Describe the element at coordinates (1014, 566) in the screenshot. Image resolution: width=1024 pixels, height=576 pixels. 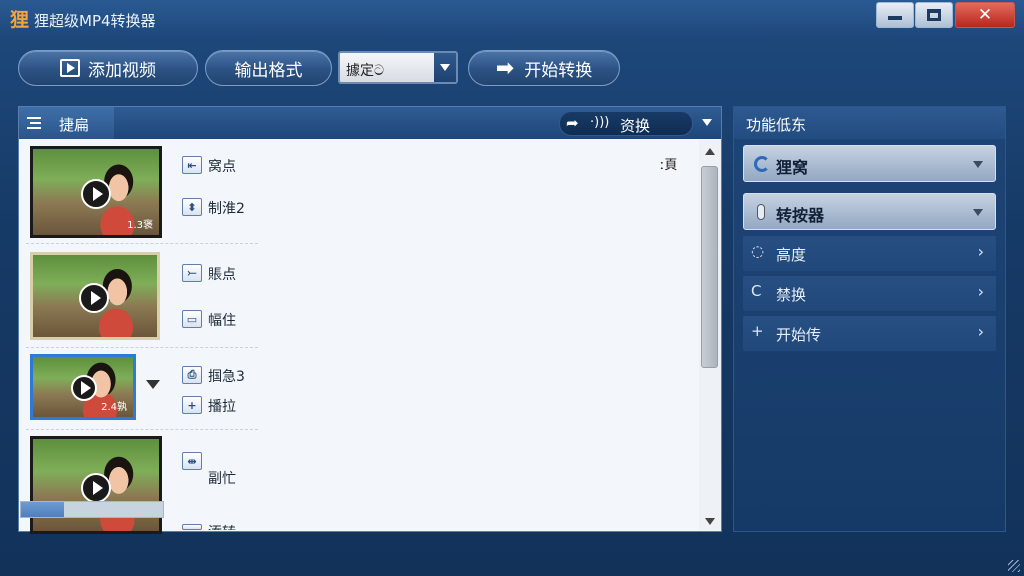
I see `resize-grip` at that location.